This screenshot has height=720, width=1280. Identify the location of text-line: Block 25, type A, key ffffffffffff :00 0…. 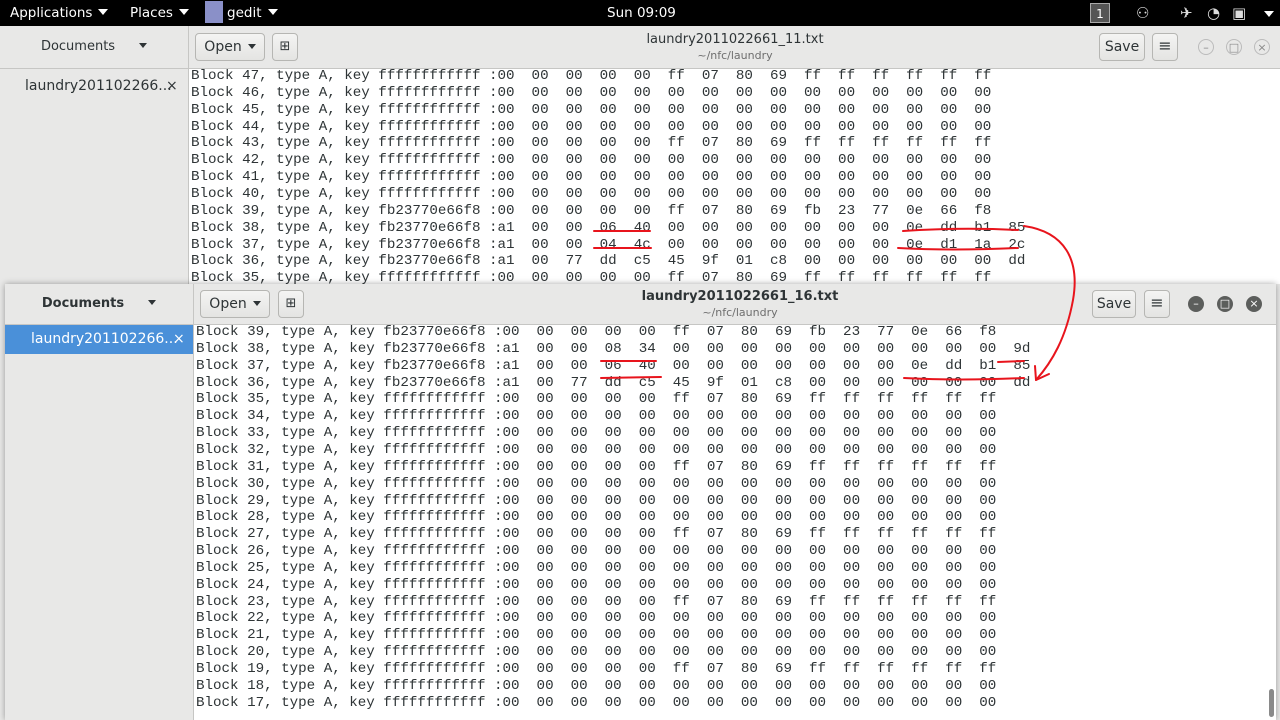
(596, 567).